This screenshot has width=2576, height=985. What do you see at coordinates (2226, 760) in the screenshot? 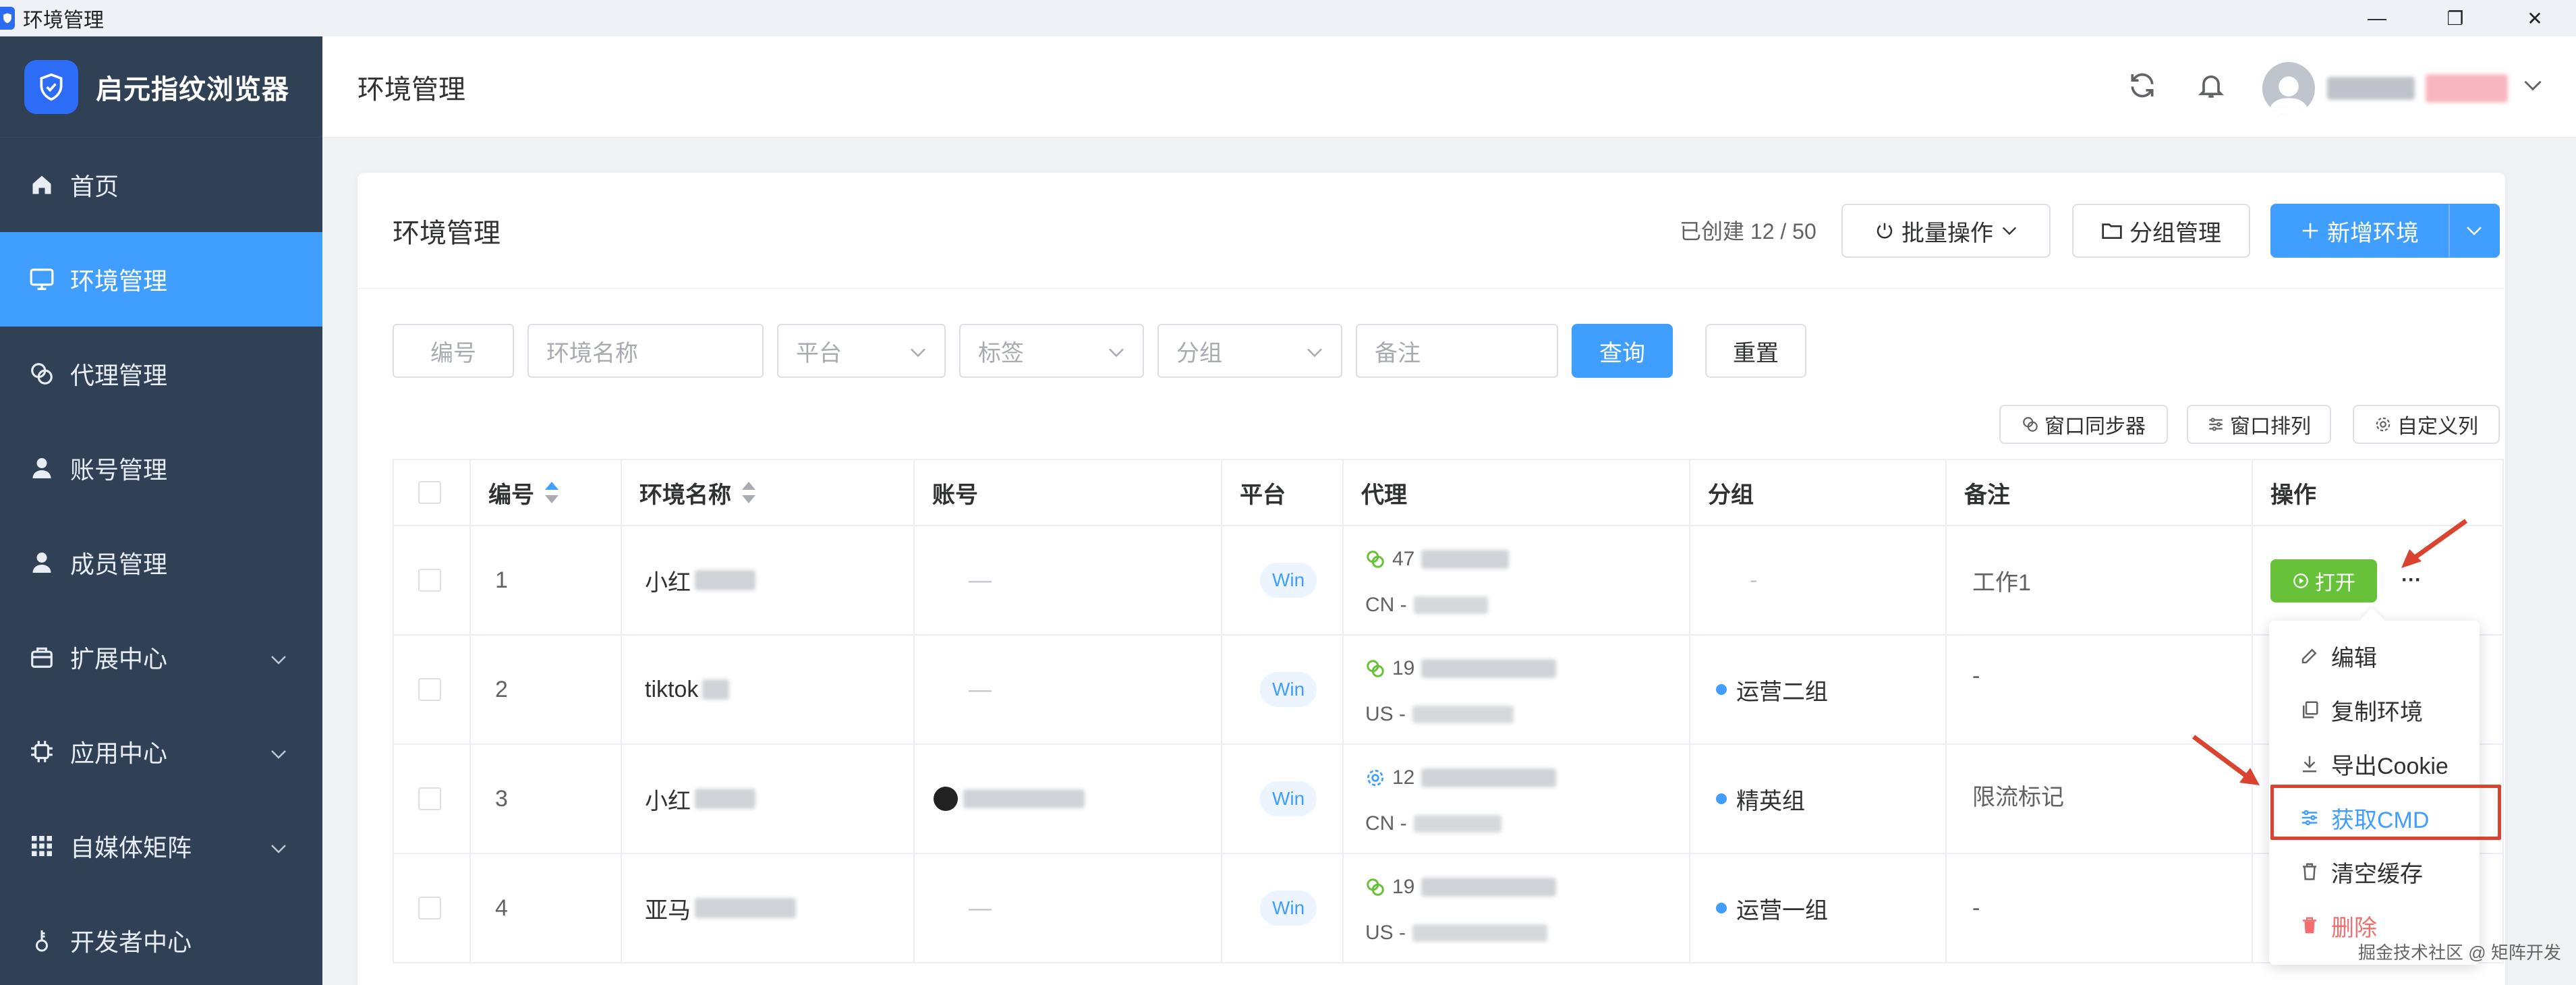
I see `arrow-to-get-cmd` at bounding box center [2226, 760].